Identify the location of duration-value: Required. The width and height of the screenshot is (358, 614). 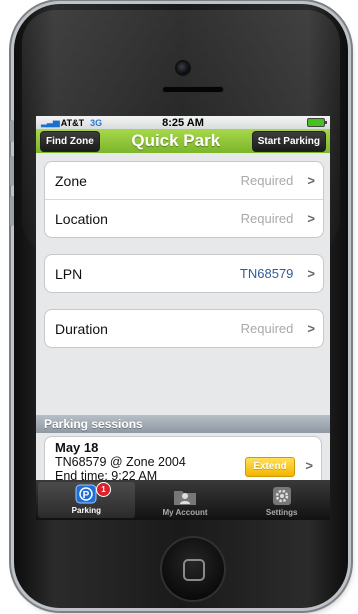
(267, 328).